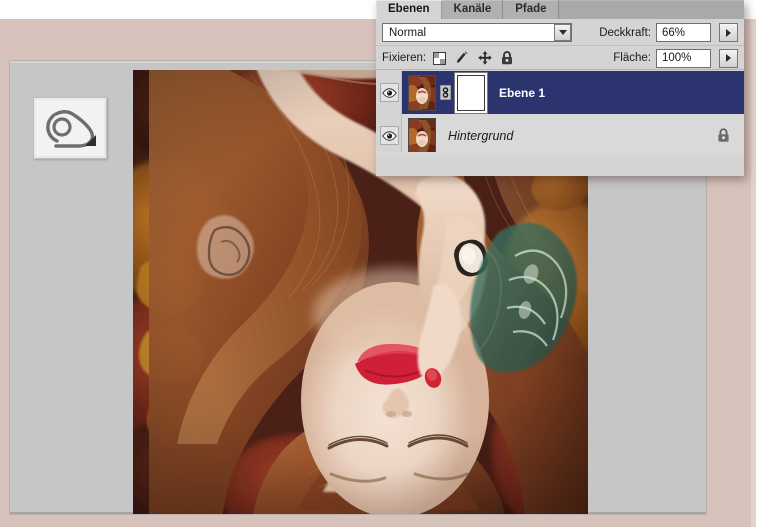  What do you see at coordinates (445, 93) in the screenshot?
I see `link-chain-icon` at bounding box center [445, 93].